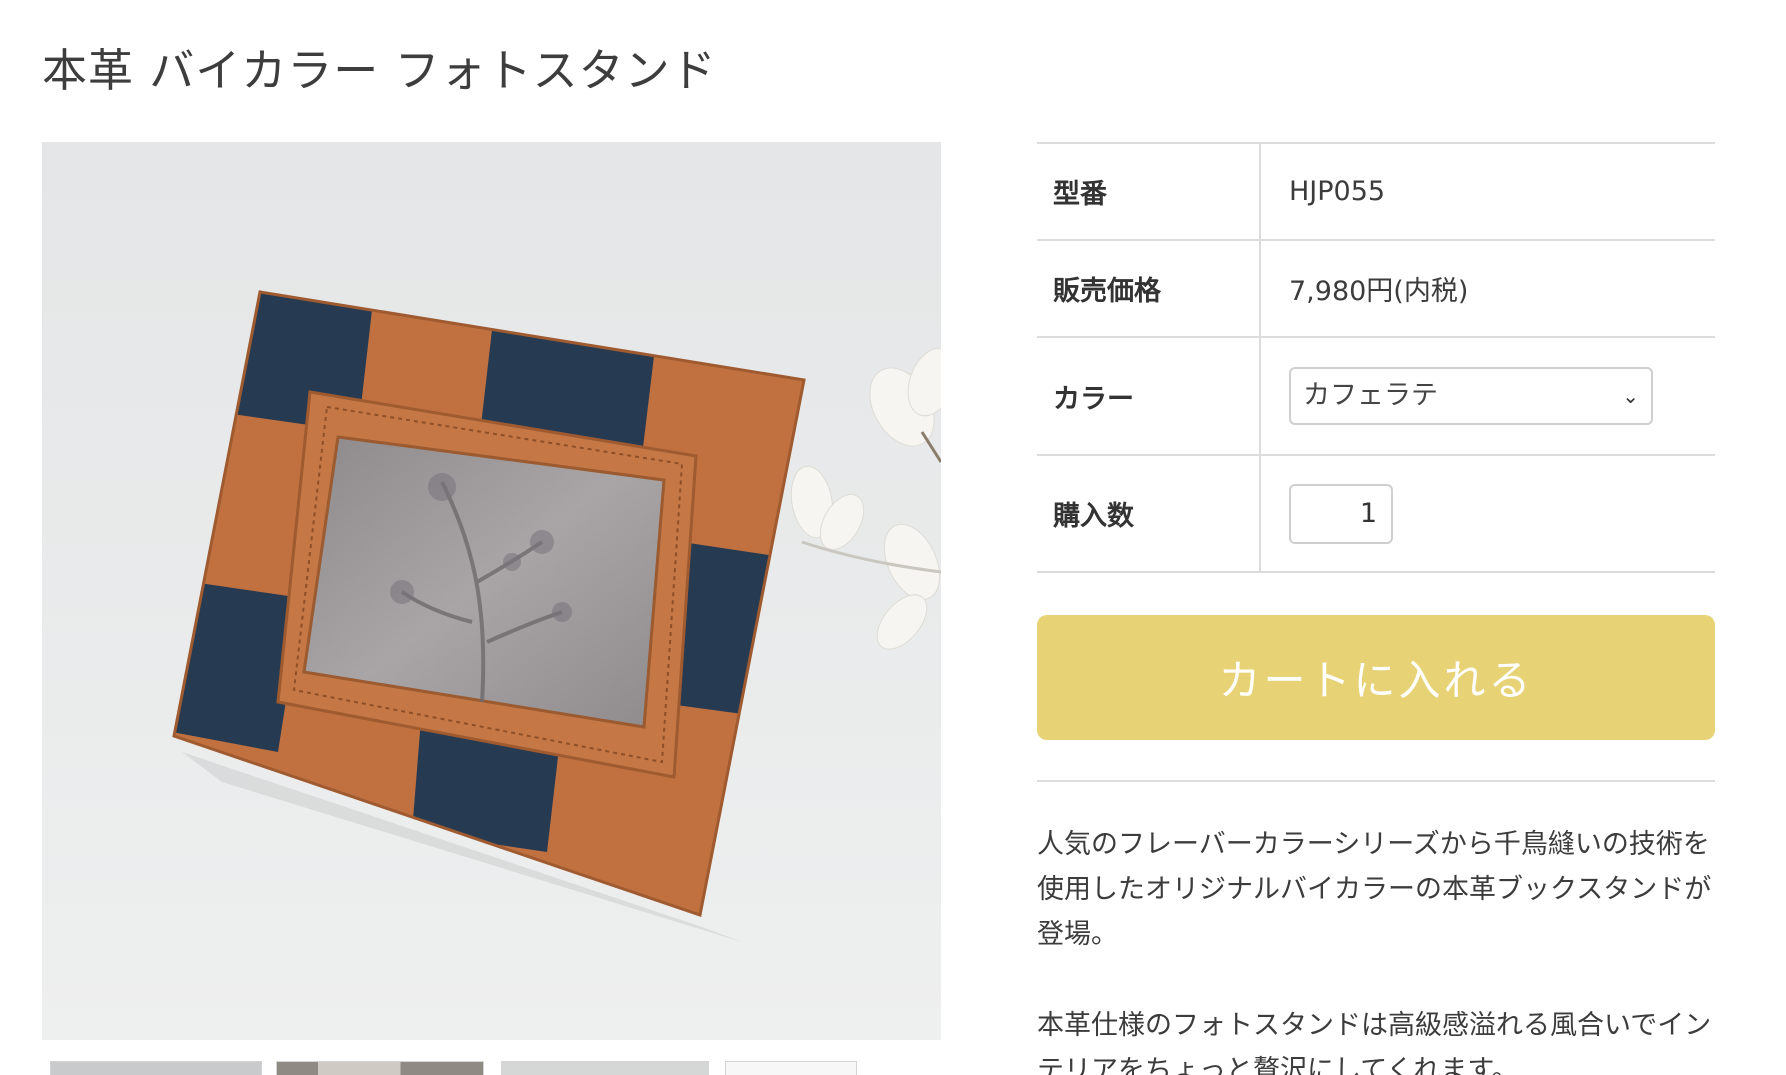 Image resolution: width=1786 pixels, height=1075 pixels. What do you see at coordinates (379, 70) in the screenshot?
I see `product-title: 本革 バイカラー フォトスタンド` at bounding box center [379, 70].